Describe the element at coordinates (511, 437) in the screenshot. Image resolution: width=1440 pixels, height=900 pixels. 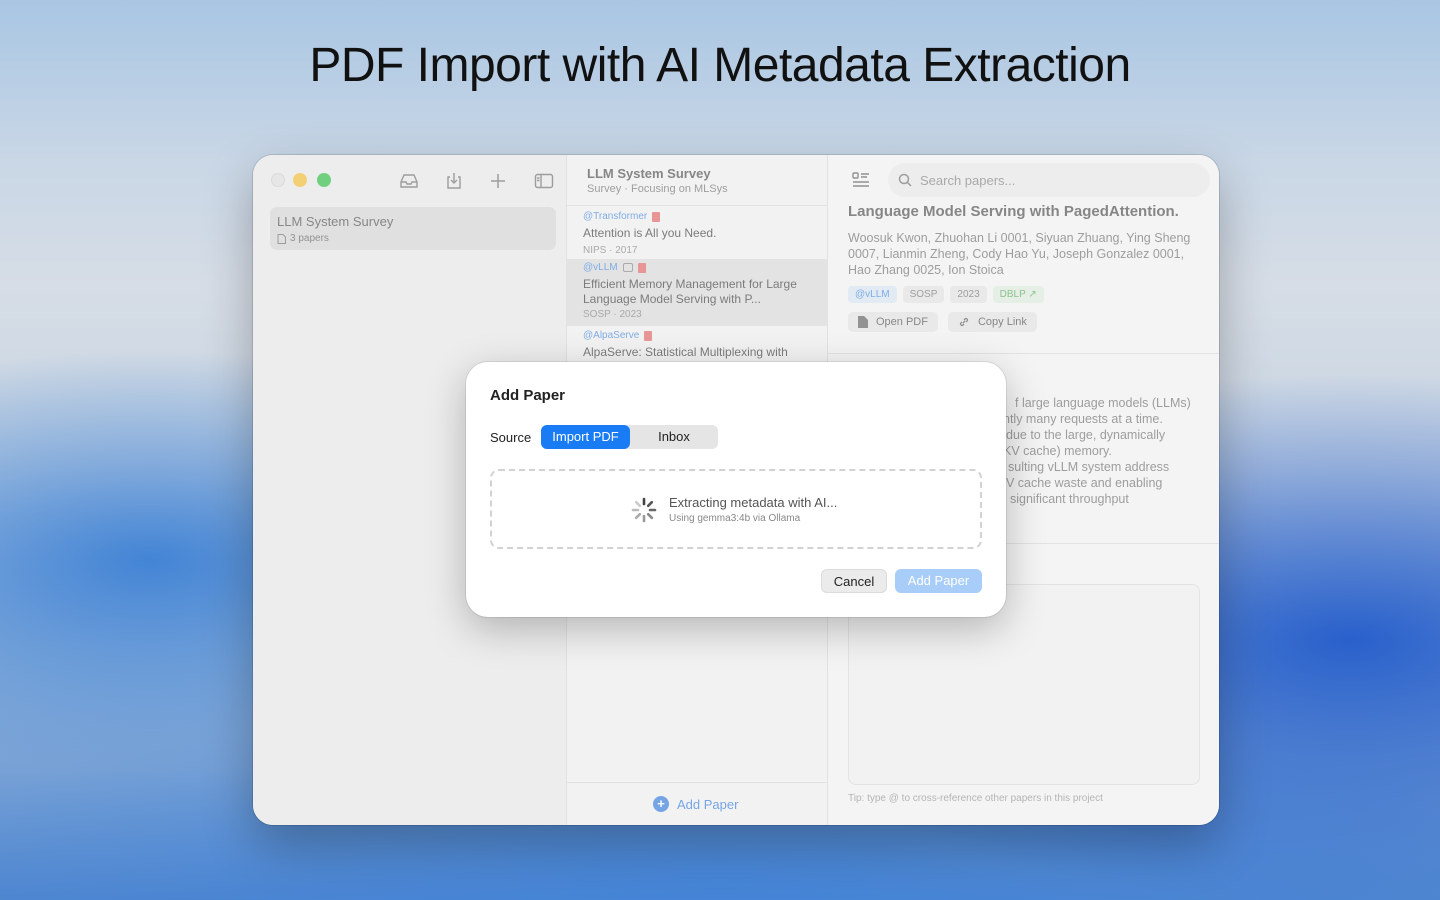
I see `source-label: Source` at that location.